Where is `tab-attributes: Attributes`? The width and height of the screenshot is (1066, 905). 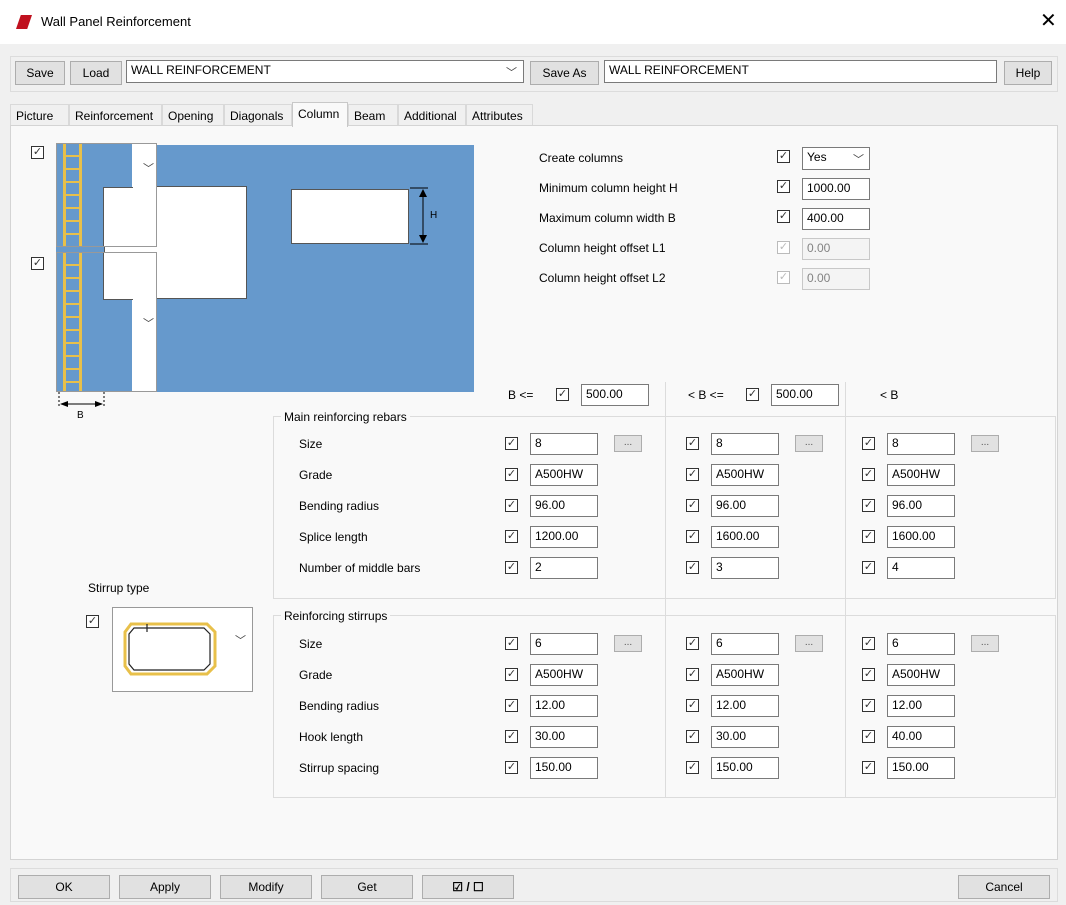 tab-attributes: Attributes is located at coordinates (499, 115).